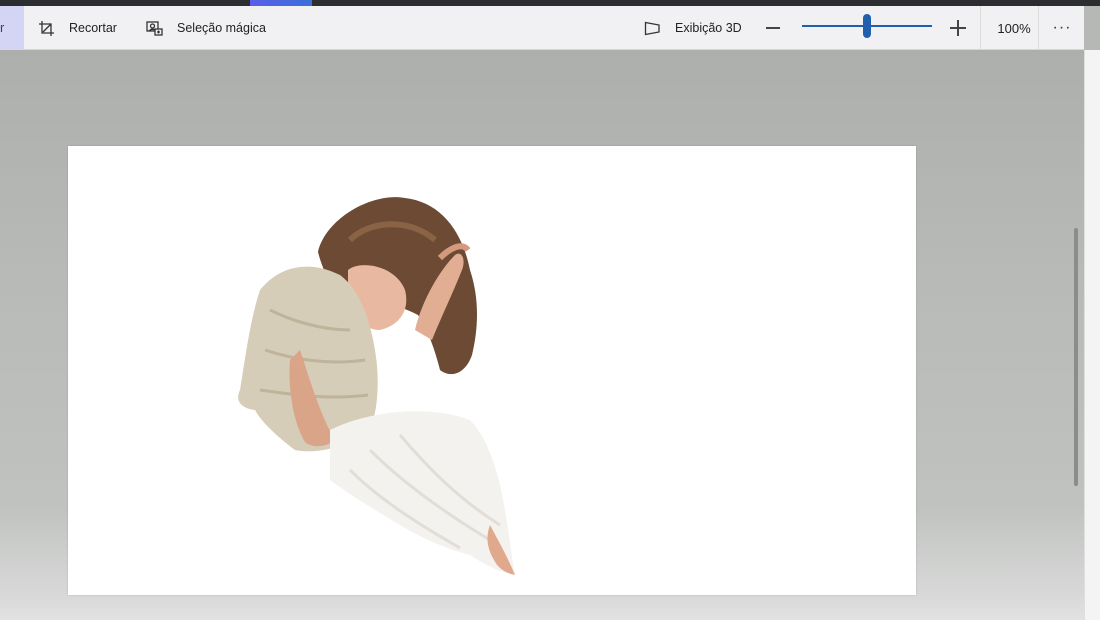 The width and height of the screenshot is (1100, 620). I want to click on view-3d-icon, so click(652, 28).